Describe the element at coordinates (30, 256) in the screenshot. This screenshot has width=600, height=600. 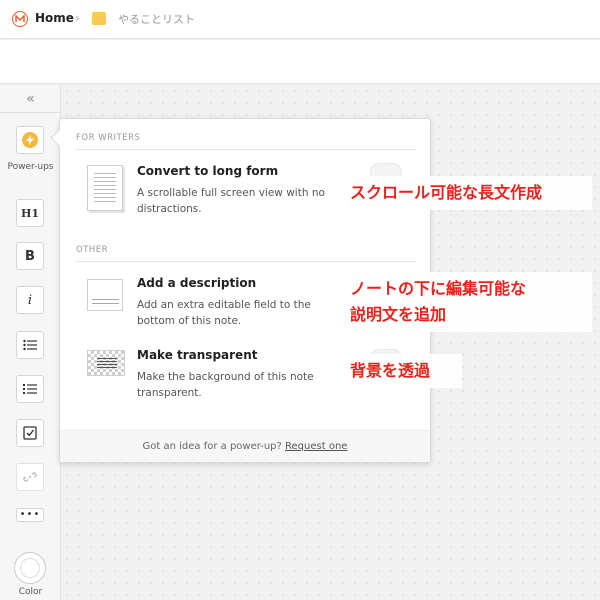
I see `bold-button: B` at that location.